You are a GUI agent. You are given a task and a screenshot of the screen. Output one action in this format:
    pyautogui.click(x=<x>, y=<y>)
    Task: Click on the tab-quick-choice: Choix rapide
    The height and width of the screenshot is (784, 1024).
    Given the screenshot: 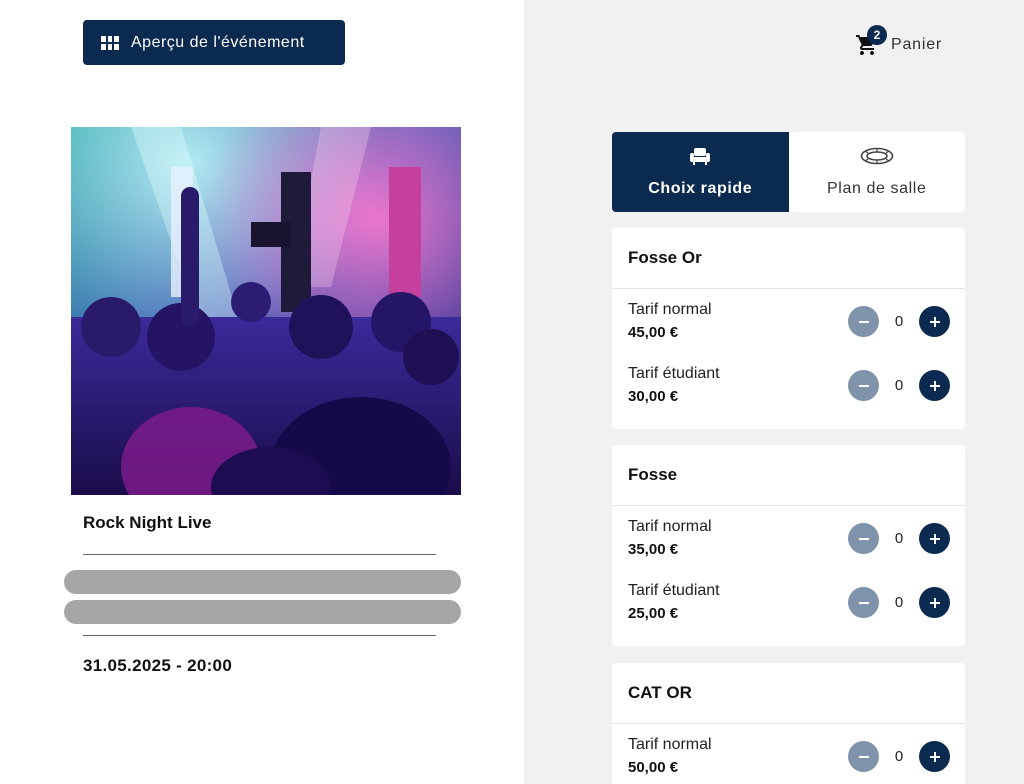 What is the action you would take?
    pyautogui.click(x=700, y=172)
    